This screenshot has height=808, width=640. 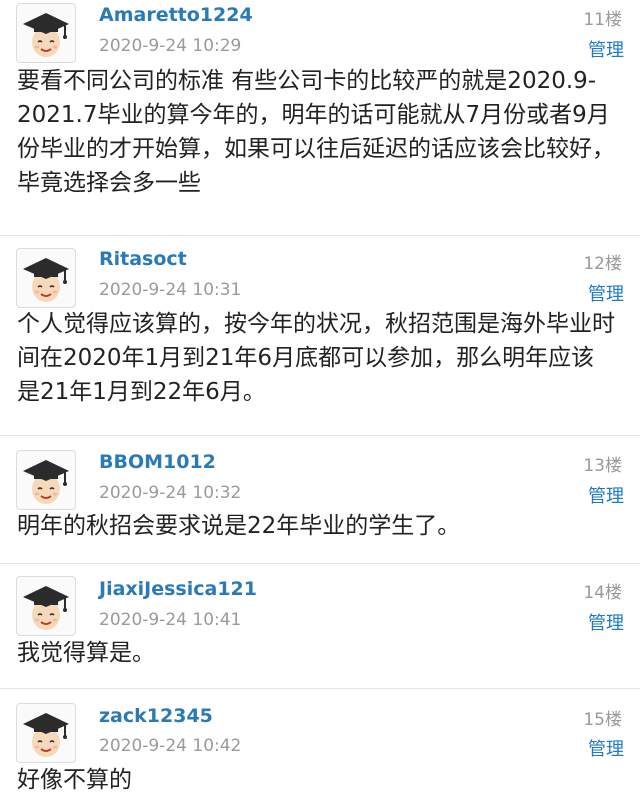 What do you see at coordinates (320, 748) in the screenshot?
I see `reply-post: zack12345 2020-9-24 10:42 15楼 管理 好像不算的` at bounding box center [320, 748].